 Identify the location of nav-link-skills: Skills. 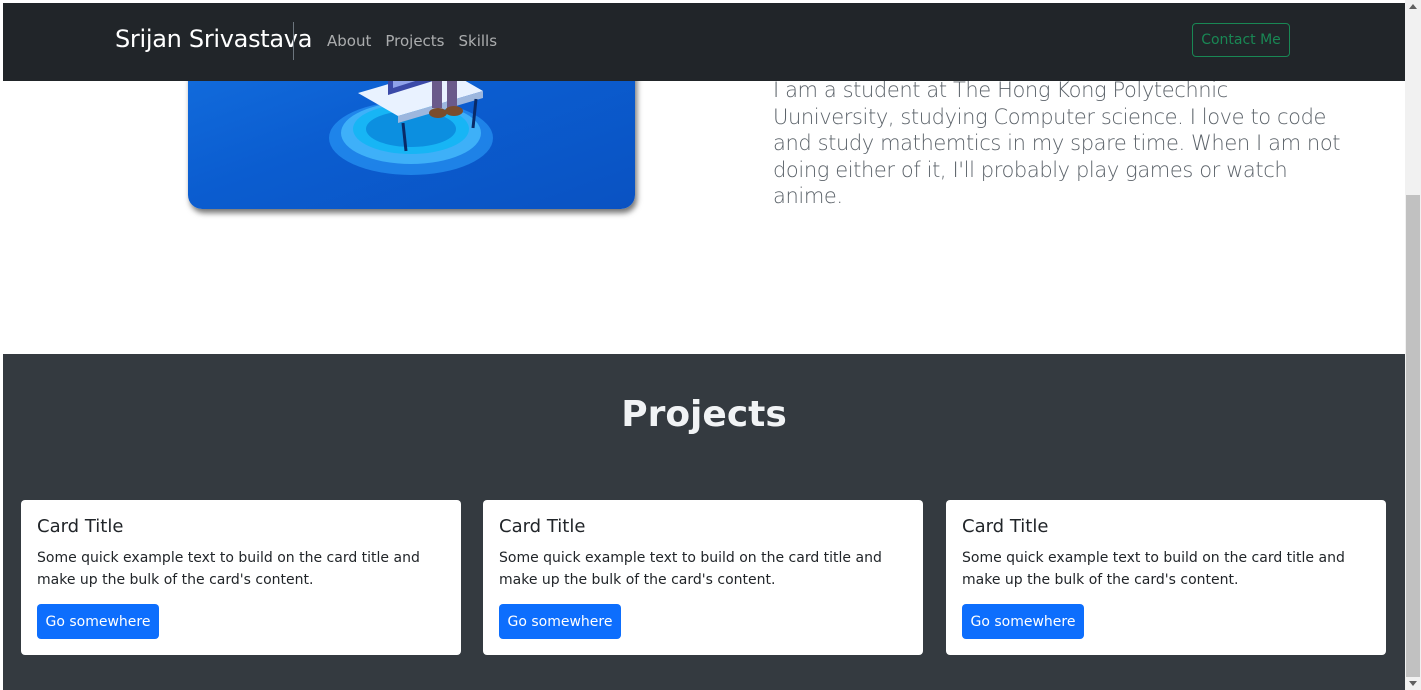
(478, 41).